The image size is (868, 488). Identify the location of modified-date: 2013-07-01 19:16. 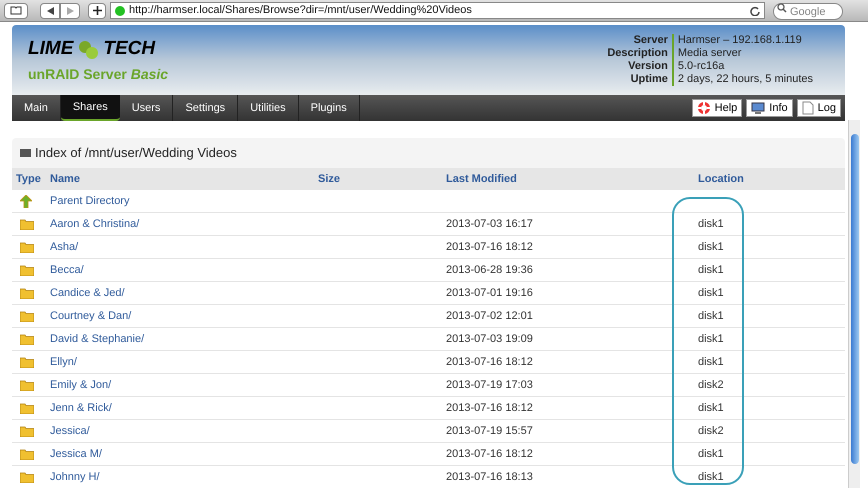
(489, 292).